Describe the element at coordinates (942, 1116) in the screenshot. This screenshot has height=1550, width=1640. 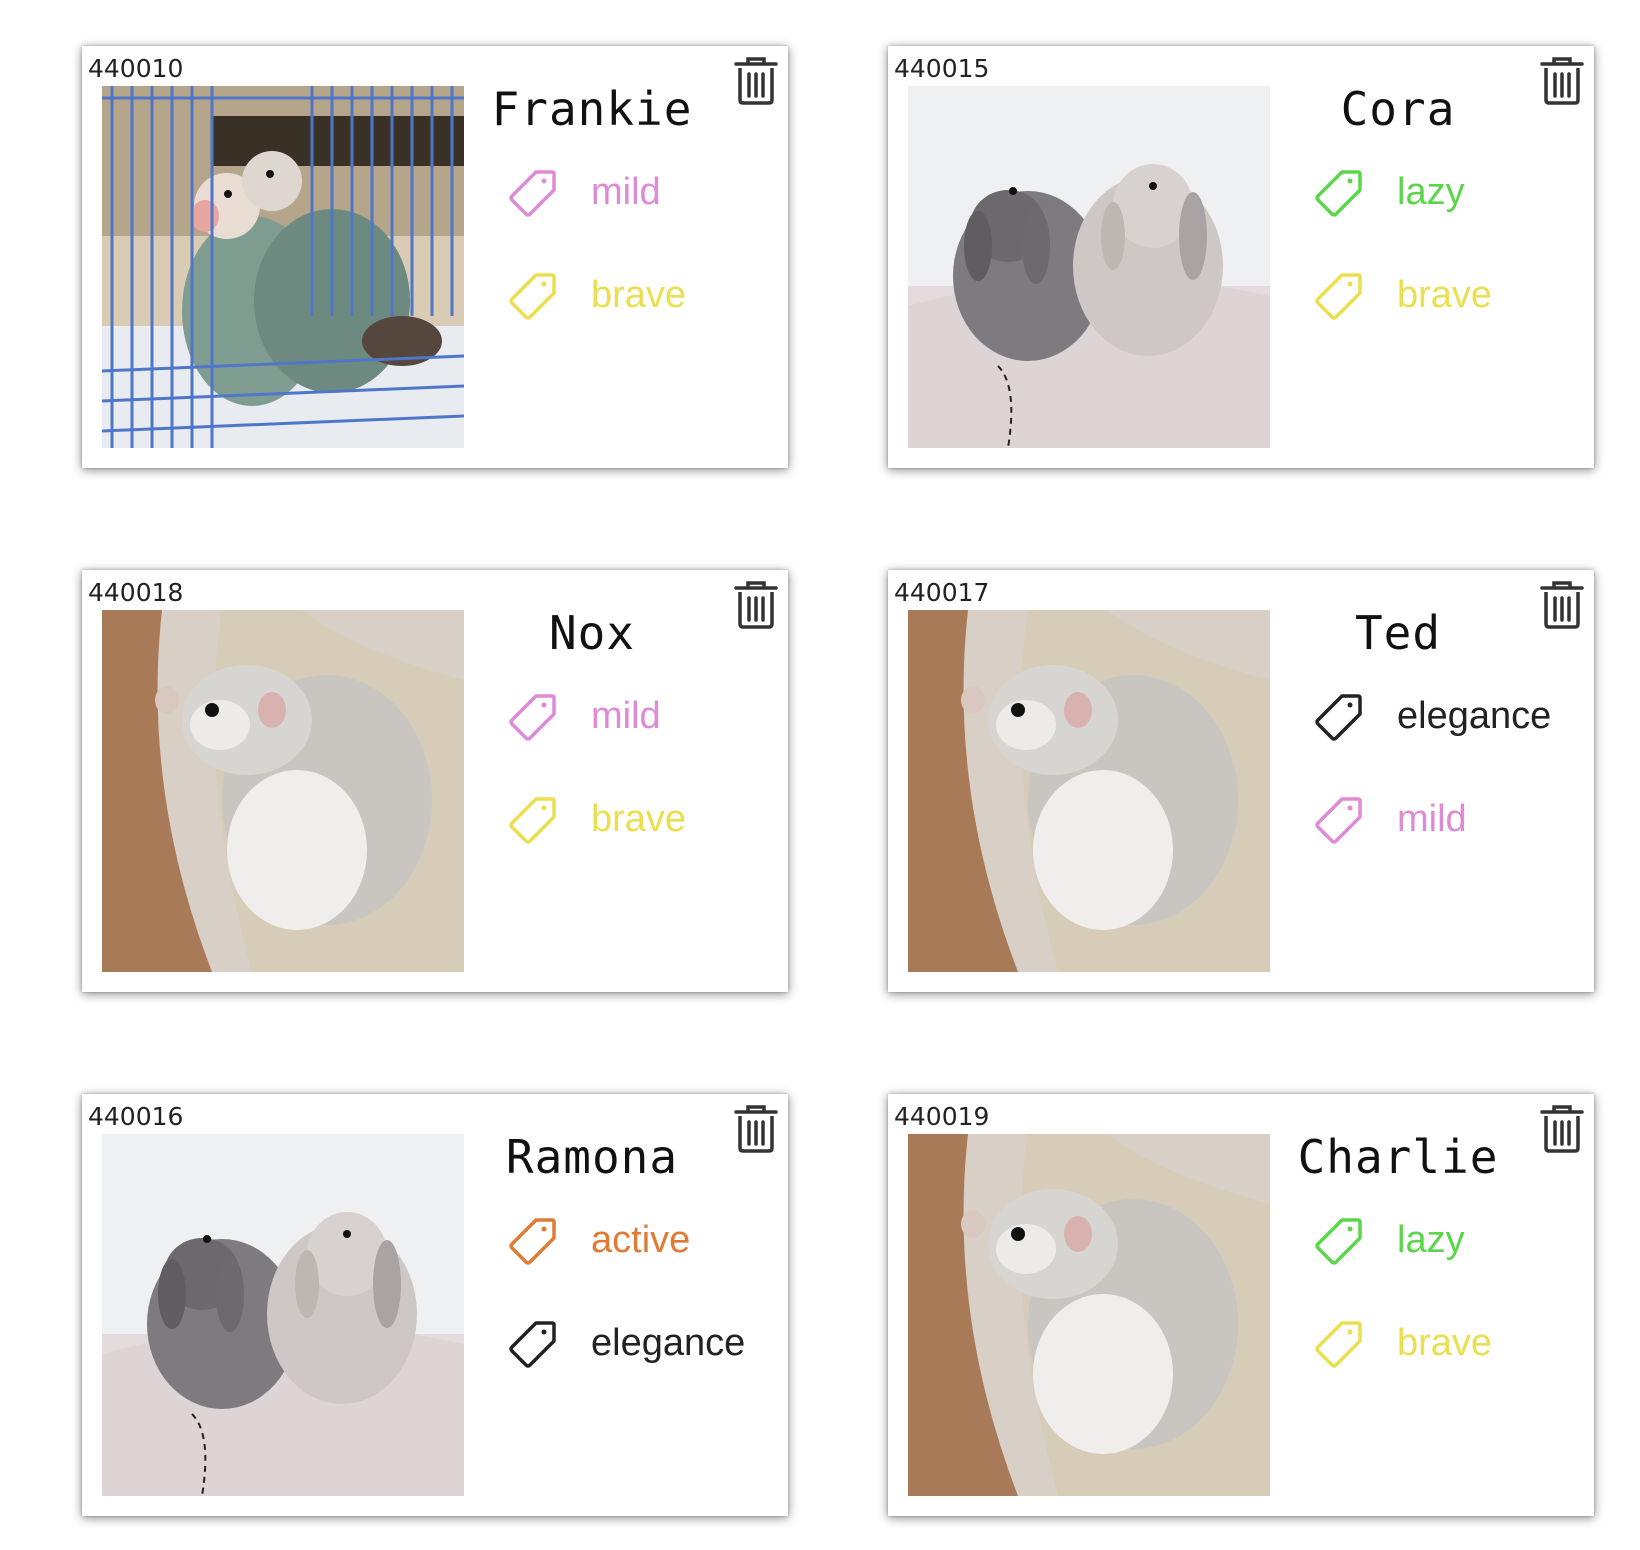
I see `pet-id: 440019` at that location.